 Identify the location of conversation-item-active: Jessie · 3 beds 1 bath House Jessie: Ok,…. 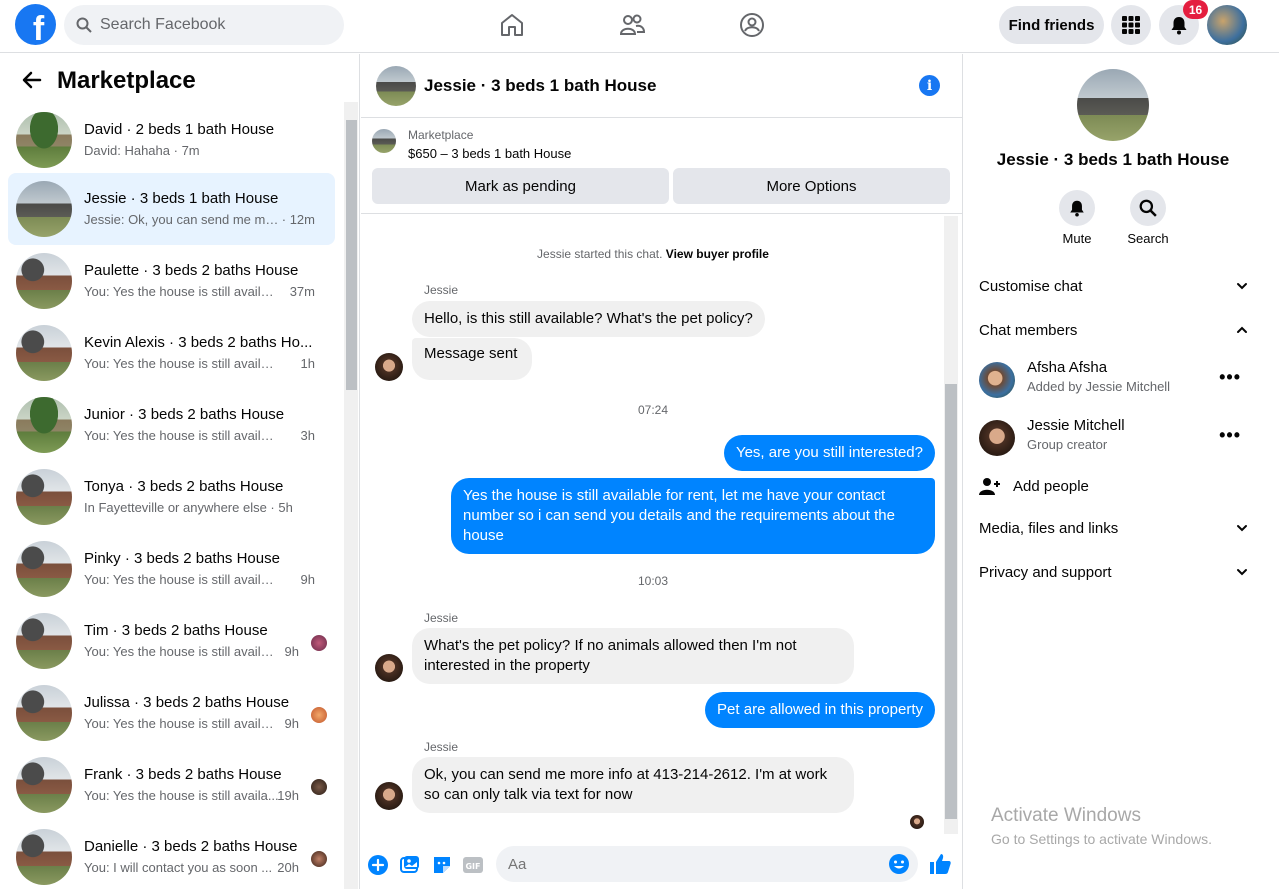
(171, 209).